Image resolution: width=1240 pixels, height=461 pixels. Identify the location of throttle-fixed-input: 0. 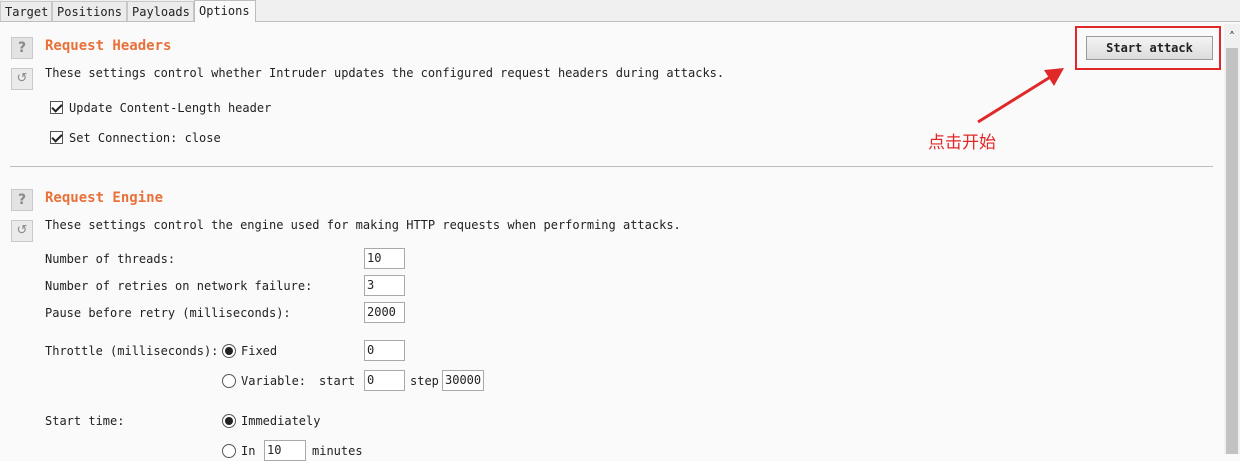
(384, 350).